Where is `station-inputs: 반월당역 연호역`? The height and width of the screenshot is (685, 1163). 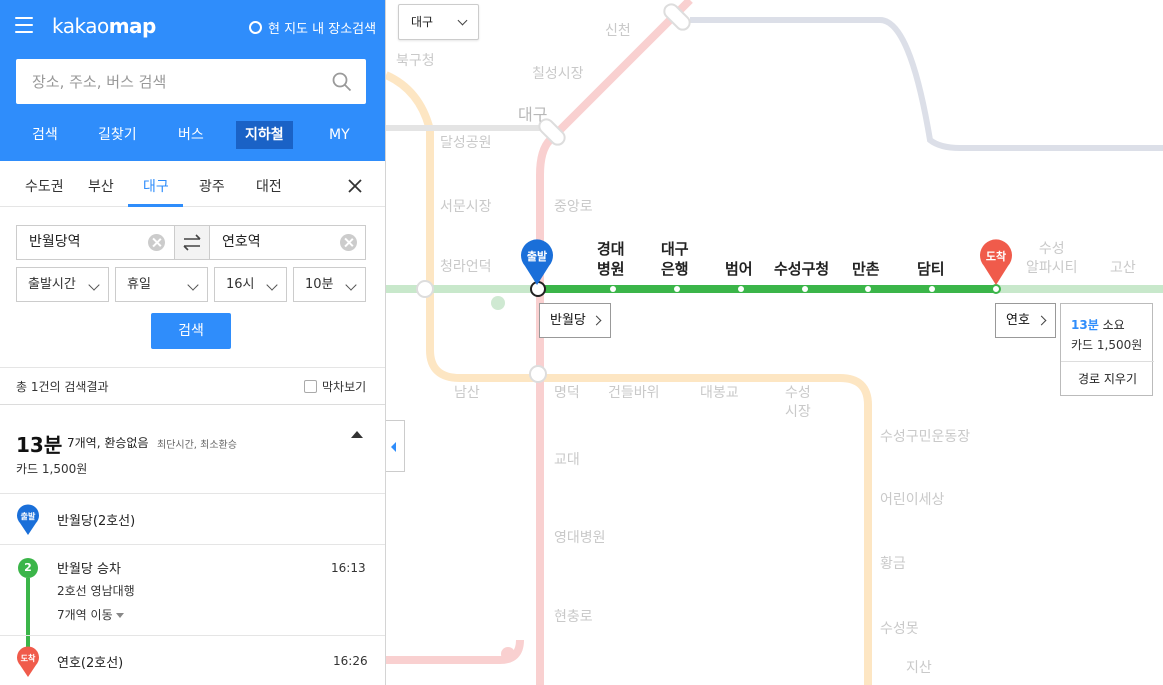 station-inputs: 반월당역 연호역 is located at coordinates (191, 242).